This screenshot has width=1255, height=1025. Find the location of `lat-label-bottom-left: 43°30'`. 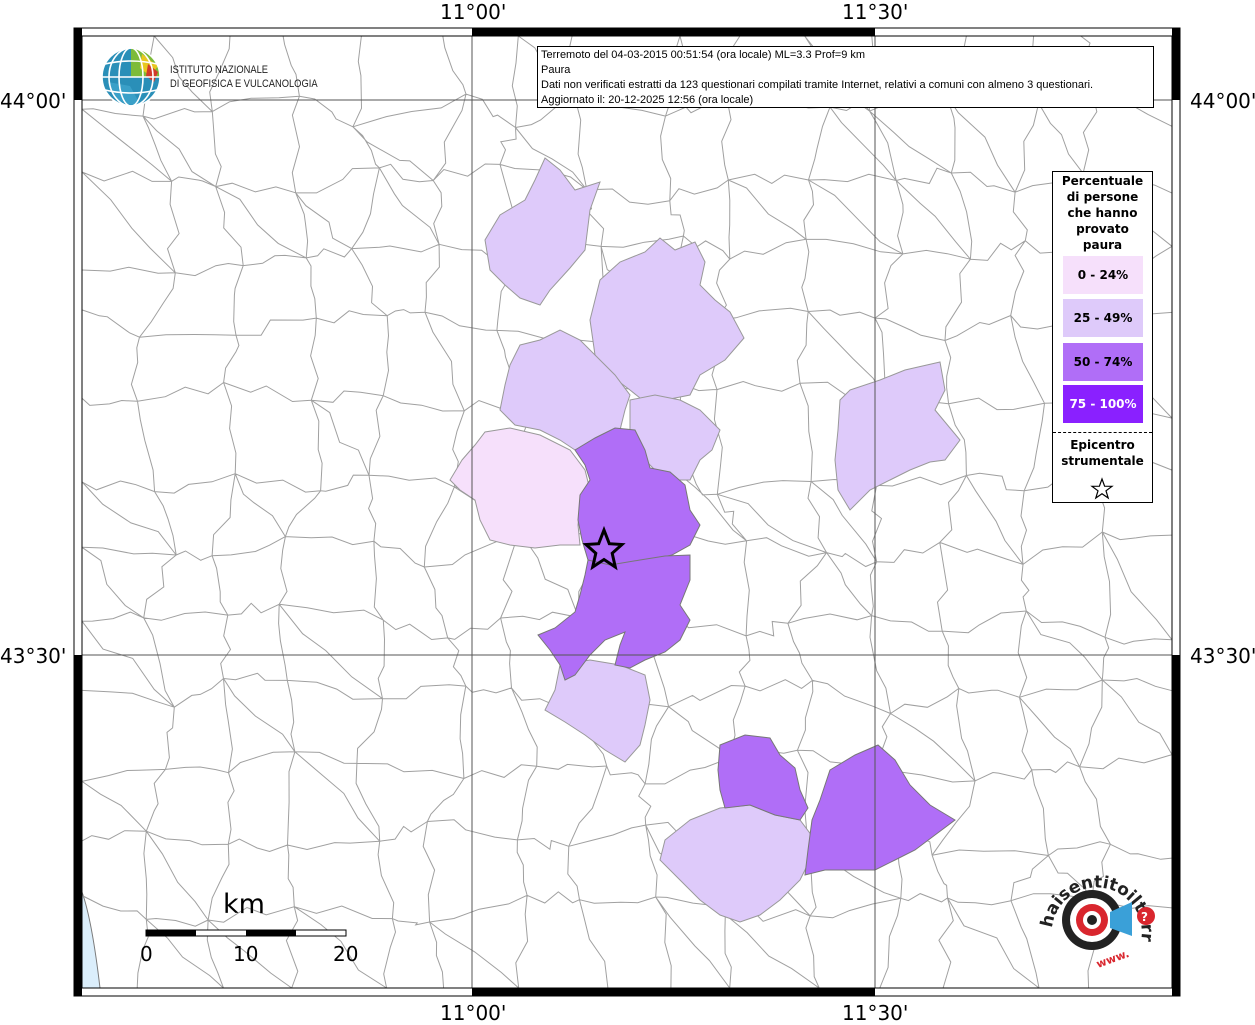

lat-label-bottom-left: 43°30' is located at coordinates (33, 656).